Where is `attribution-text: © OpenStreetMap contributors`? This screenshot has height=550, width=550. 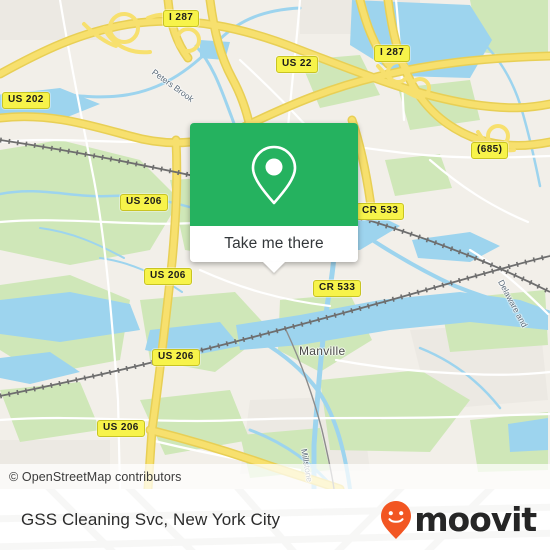 attribution-text: © OpenStreetMap contributors is located at coordinates (95, 476).